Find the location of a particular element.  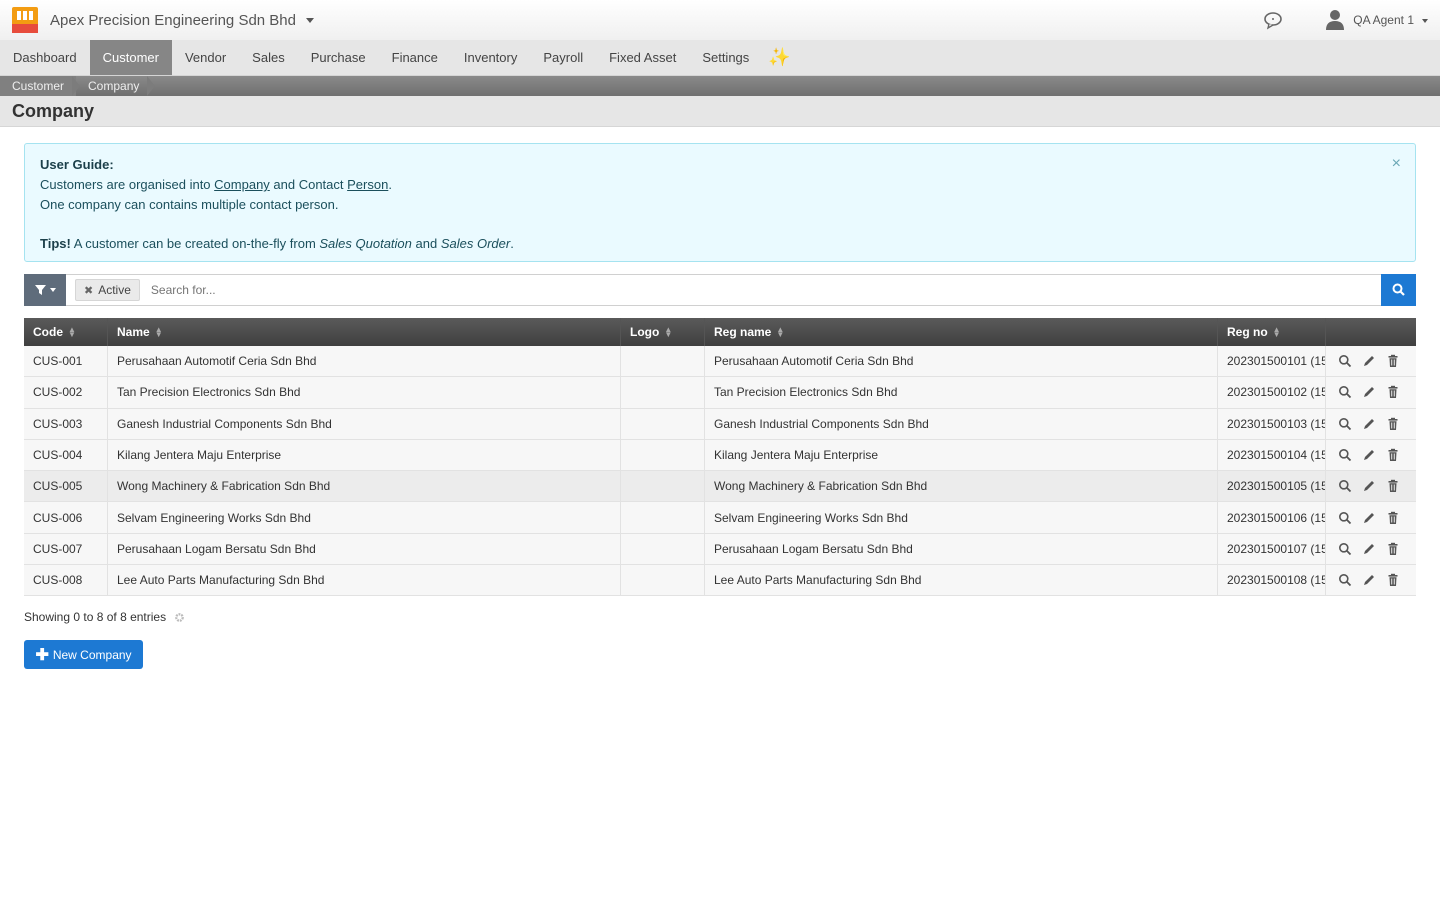

nav-sales: Sales is located at coordinates (268, 57).